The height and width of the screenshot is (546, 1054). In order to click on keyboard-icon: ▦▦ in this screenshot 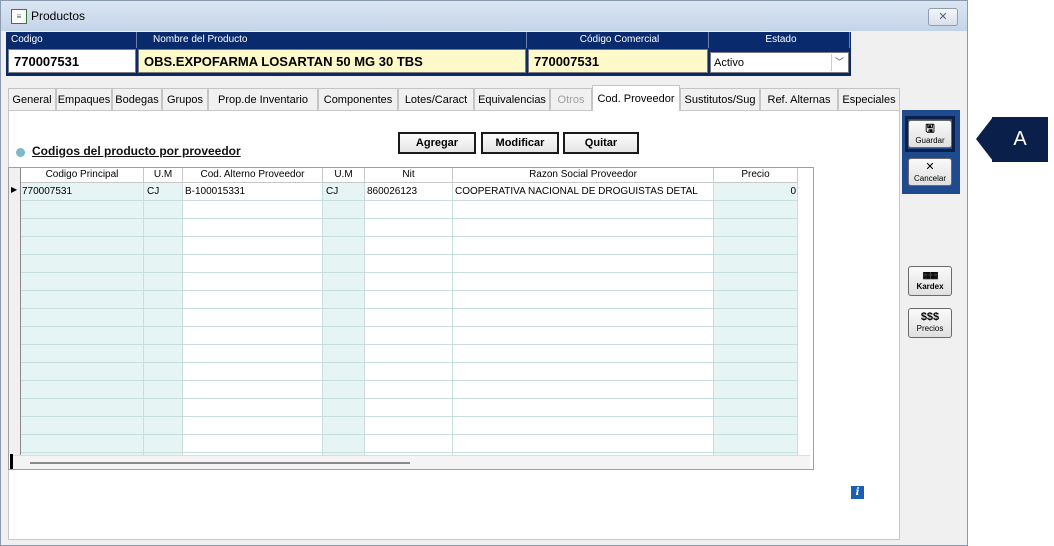, I will do `click(930, 275)`.